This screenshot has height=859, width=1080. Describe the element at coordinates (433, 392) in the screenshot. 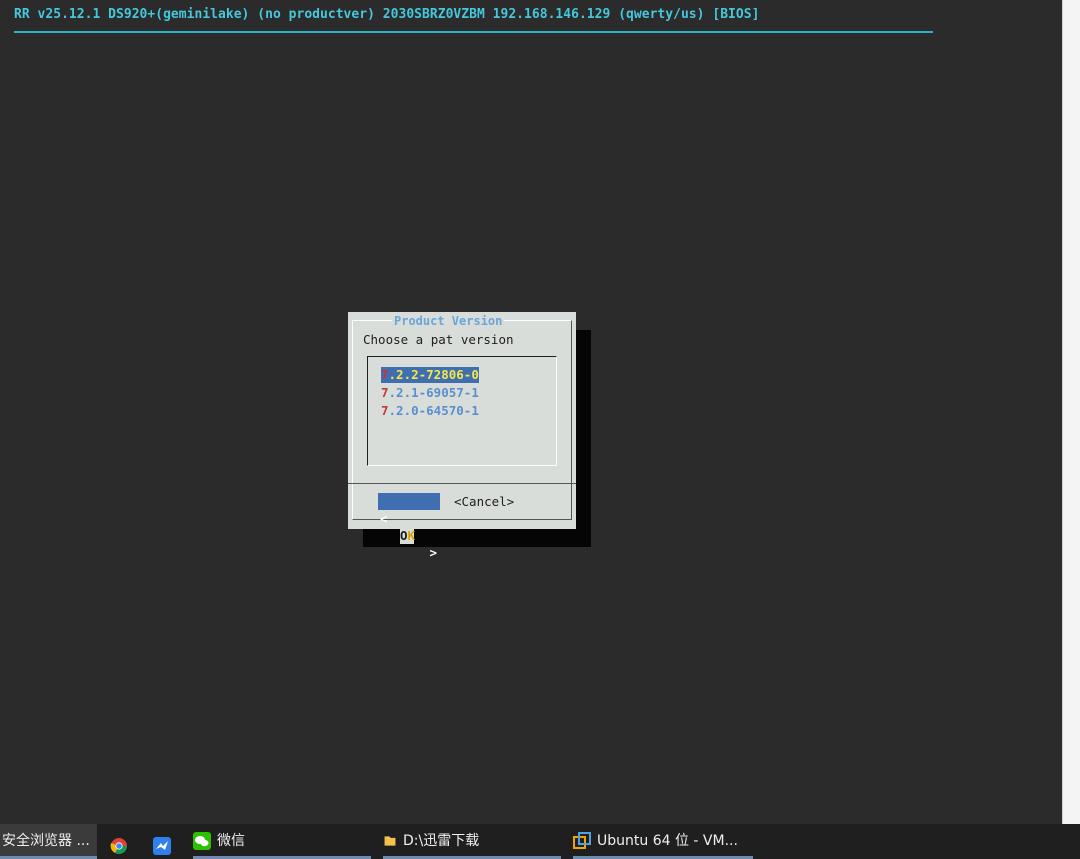

I see `option-label: .2.1-69057-1` at that location.